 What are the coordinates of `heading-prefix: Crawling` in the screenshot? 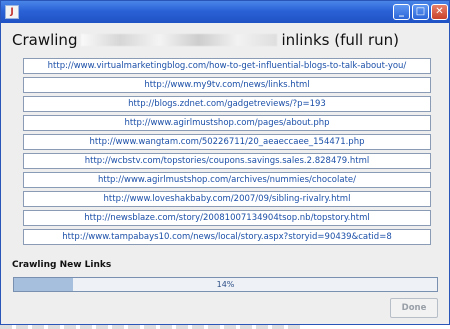 It's located at (45, 40).